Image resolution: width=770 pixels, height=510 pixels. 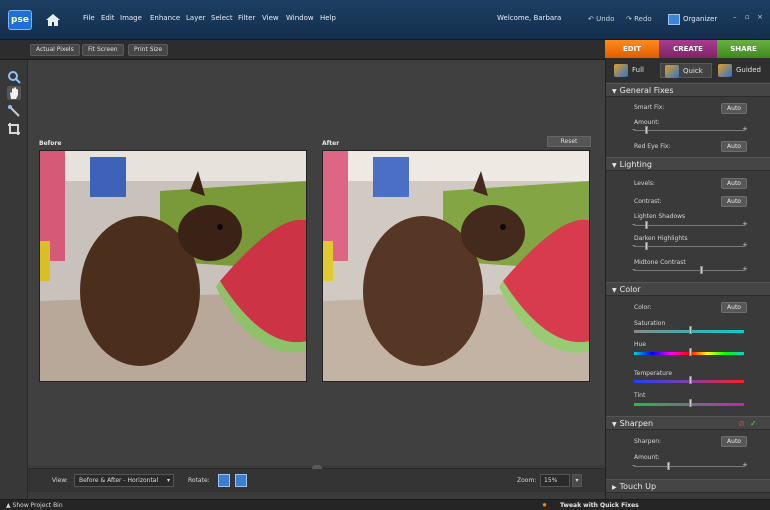 I want to click on redo-label: Redo, so click(x=643, y=19).